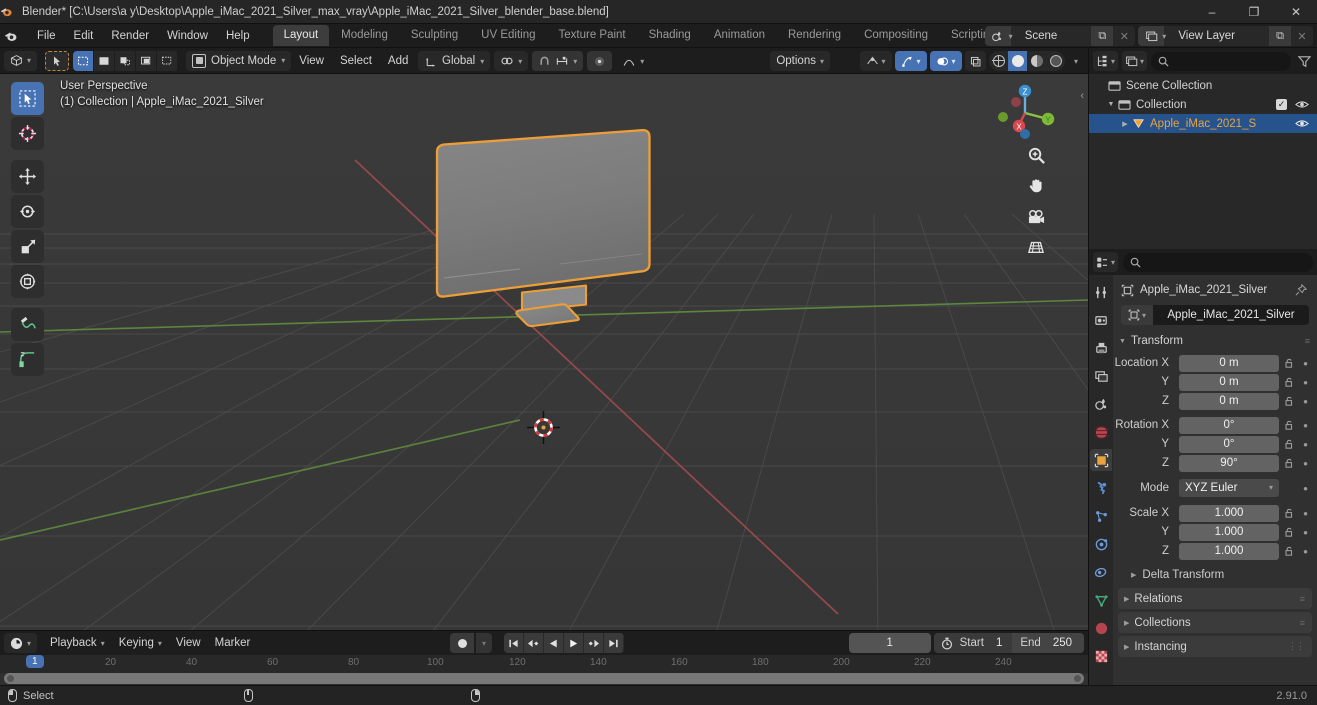 This screenshot has height=705, width=1317. Describe the element at coordinates (814, 35) in the screenshot. I see `tab-rendering: Rendering` at that location.